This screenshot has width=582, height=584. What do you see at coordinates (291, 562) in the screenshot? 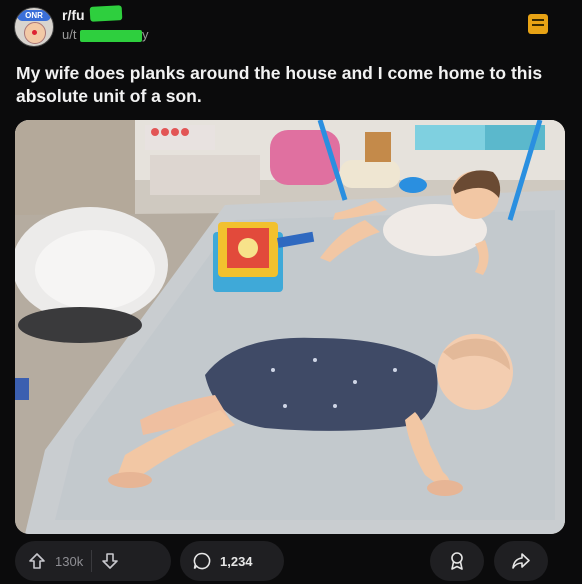
I see `post-actions: 130k 1,234` at bounding box center [291, 562].